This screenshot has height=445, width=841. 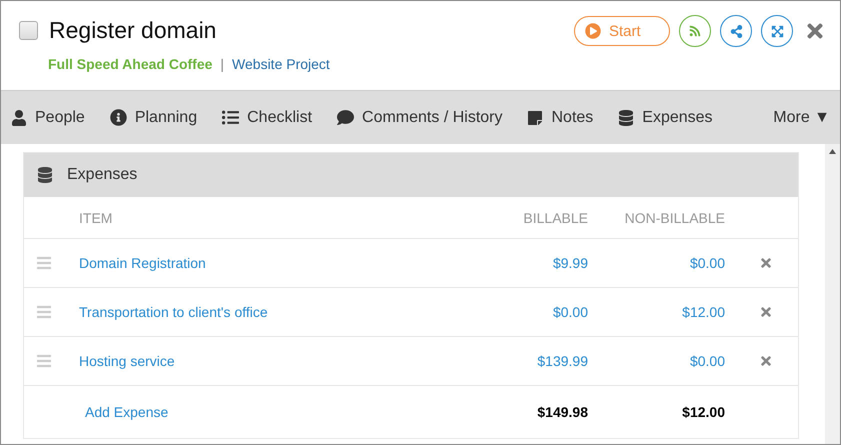 What do you see at coordinates (671, 117) in the screenshot?
I see `tab: Expenses` at bounding box center [671, 117].